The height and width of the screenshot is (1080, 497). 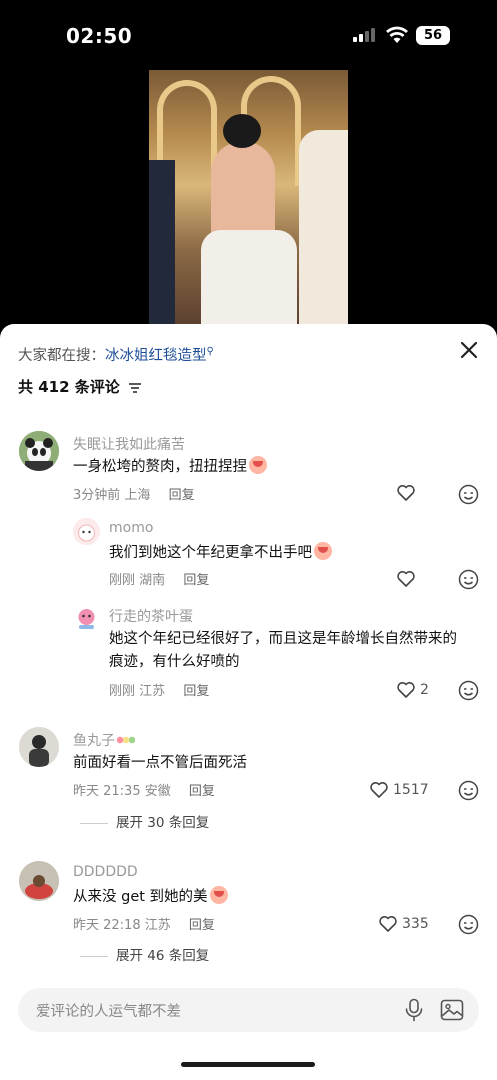 What do you see at coordinates (248, 198) in the screenshot?
I see `video-player` at bounding box center [248, 198].